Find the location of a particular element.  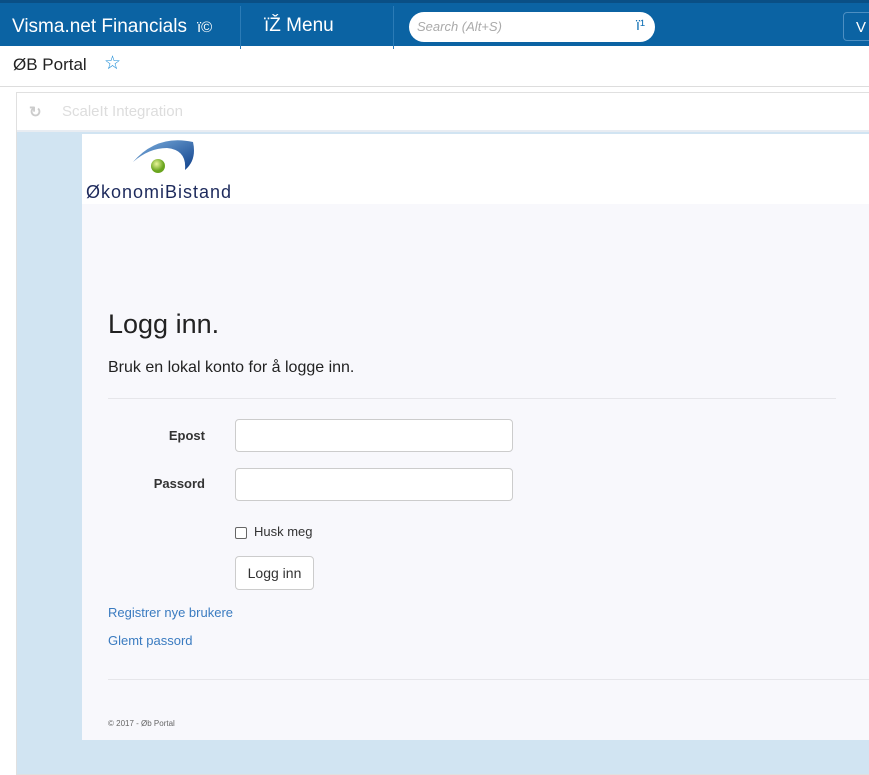

password-label: Passord is located at coordinates (179, 483).